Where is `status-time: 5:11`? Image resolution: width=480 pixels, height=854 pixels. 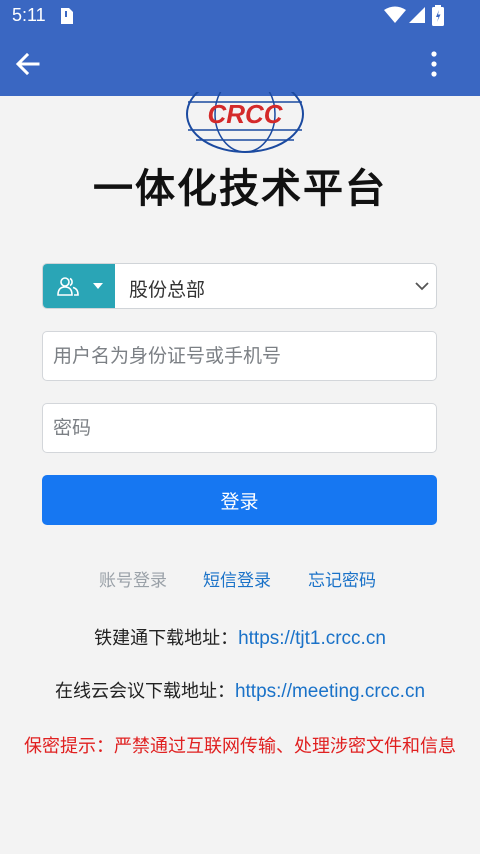 status-time: 5:11 is located at coordinates (29, 15).